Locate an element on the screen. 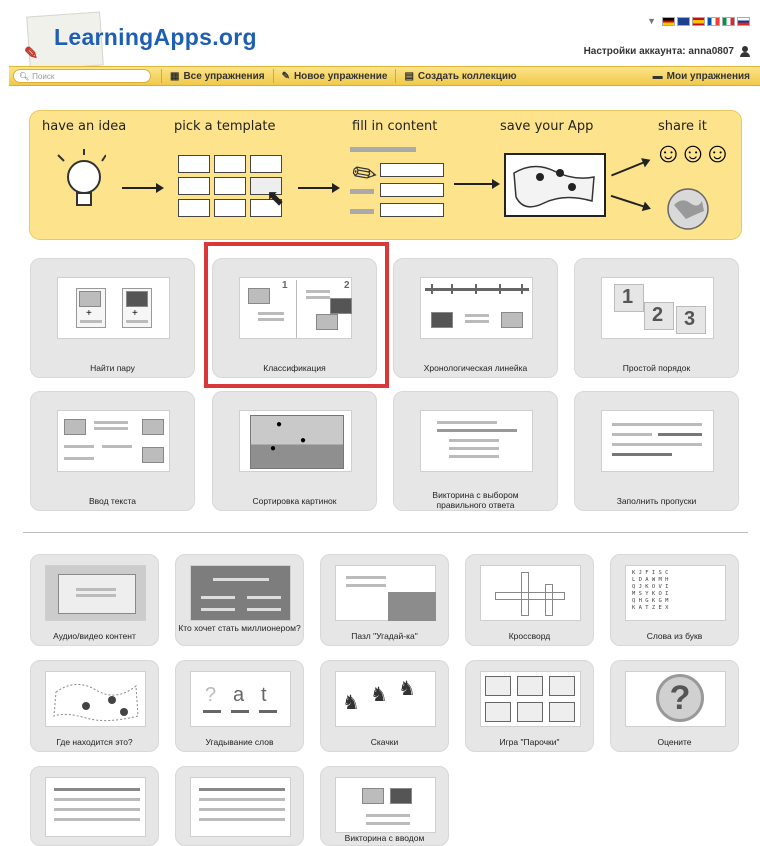  grid-icon: ▦ is located at coordinates (175, 76).